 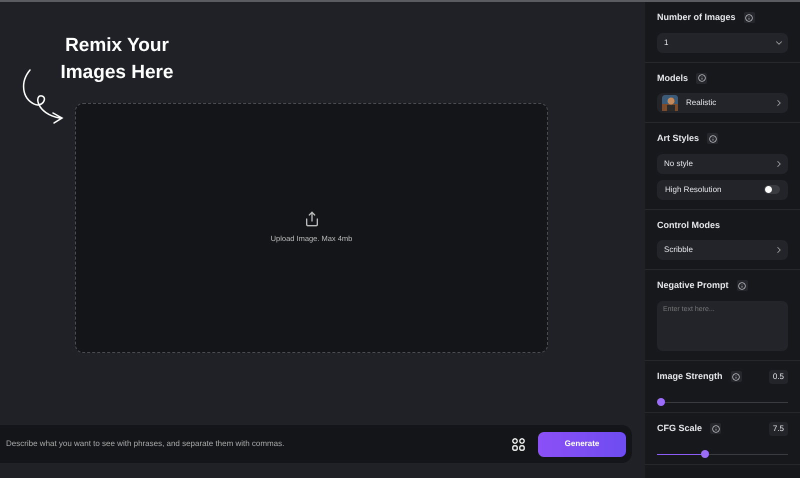 I want to click on grid-icon, so click(x=518, y=444).